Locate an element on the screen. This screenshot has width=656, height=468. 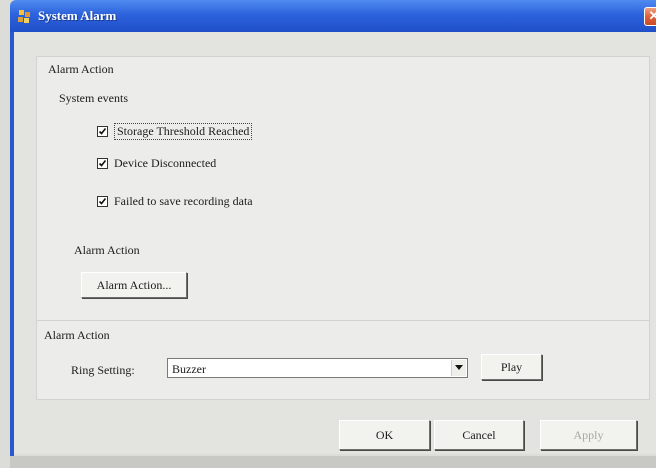
ring-setting-label: Ring Setting: is located at coordinates (103, 370).